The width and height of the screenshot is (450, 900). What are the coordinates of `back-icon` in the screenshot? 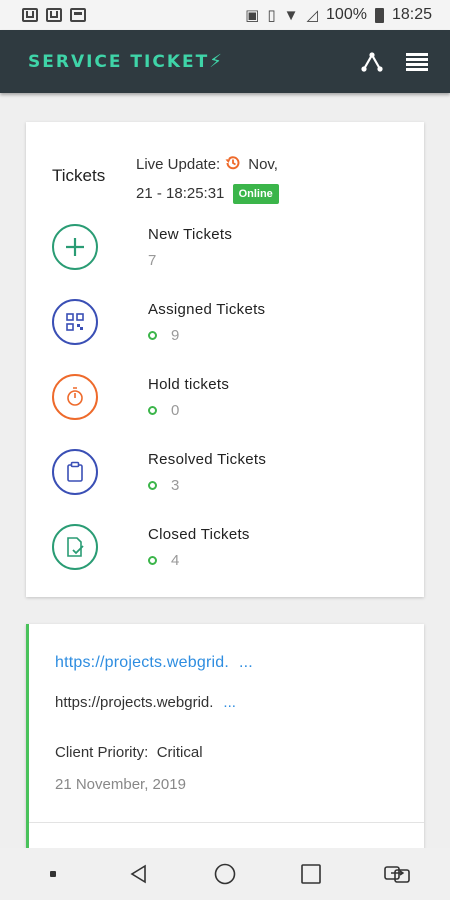 It's located at (139, 874).